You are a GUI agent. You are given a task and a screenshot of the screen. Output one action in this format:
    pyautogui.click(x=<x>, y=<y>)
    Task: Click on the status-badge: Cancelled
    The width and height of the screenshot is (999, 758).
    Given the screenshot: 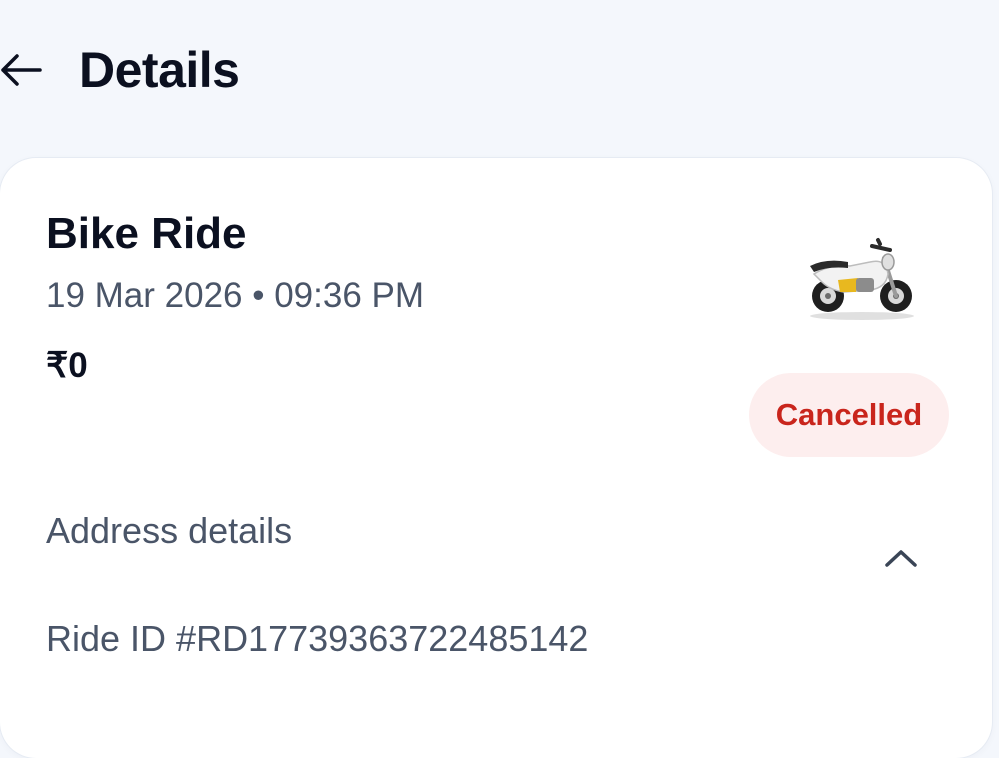 What is the action you would take?
    pyautogui.click(x=849, y=415)
    